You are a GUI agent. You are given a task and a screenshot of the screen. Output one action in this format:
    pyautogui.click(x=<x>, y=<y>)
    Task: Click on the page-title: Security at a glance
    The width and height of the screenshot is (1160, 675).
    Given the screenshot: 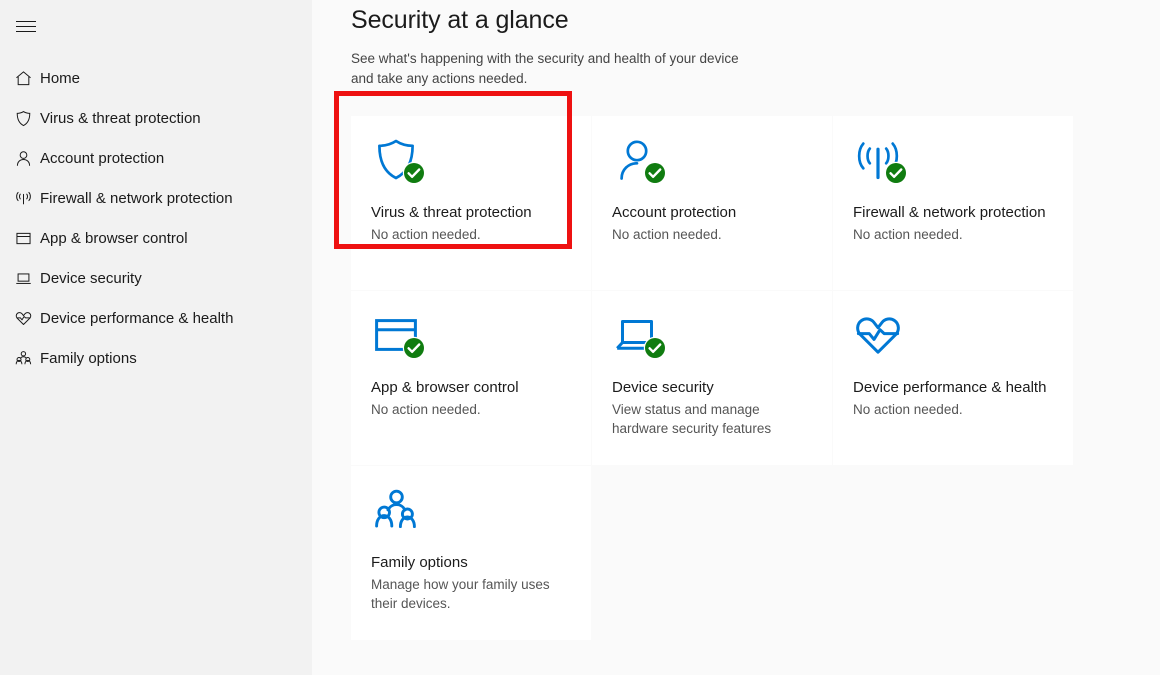 What is the action you would take?
    pyautogui.click(x=460, y=20)
    